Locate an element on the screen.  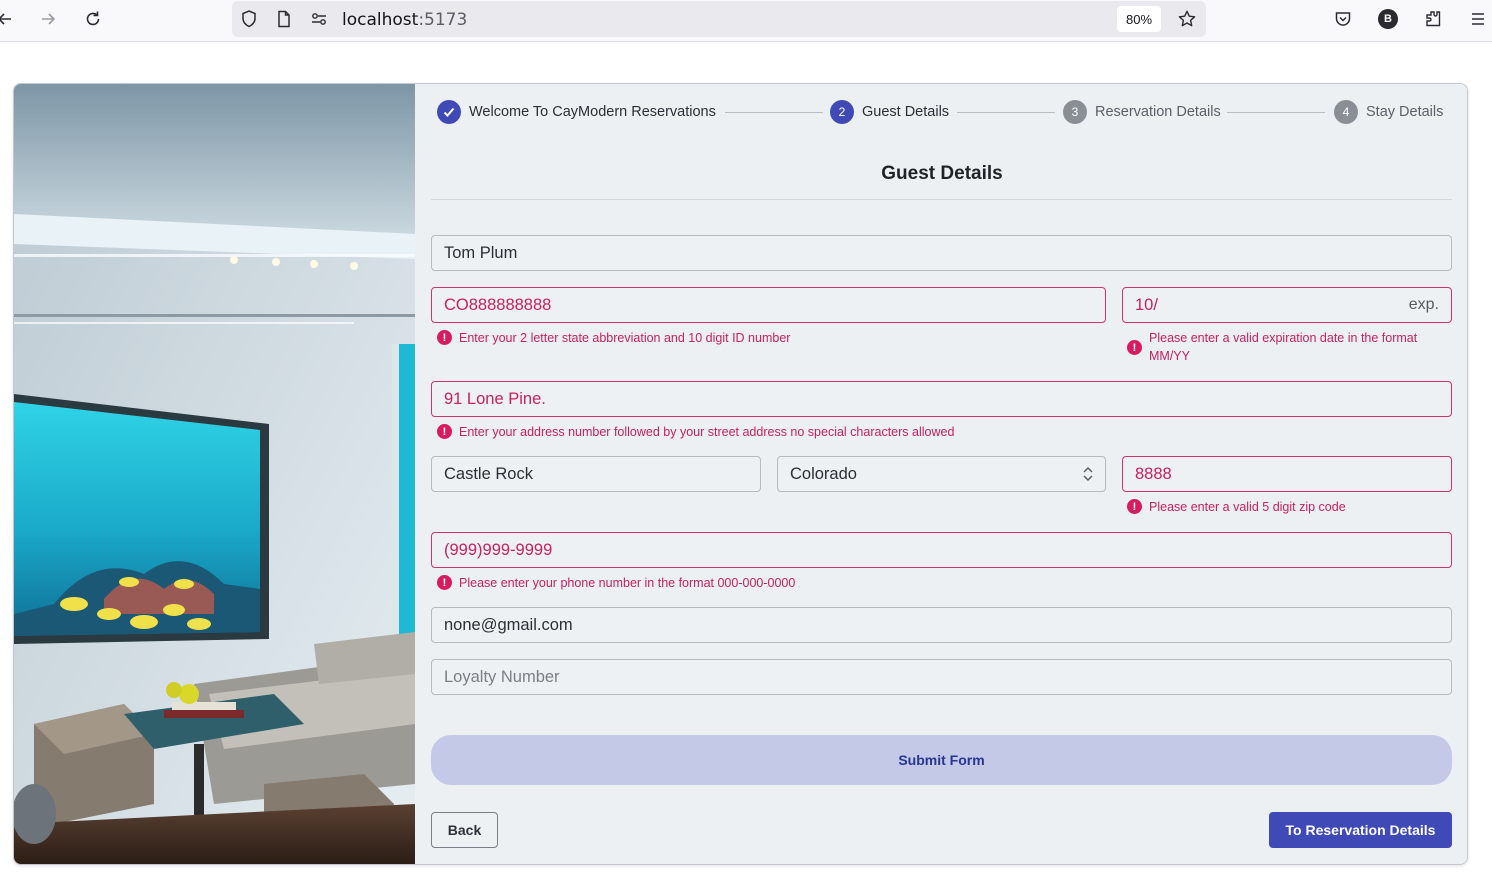
step-welcome: Welcome To CayModern Reservations is located at coordinates (576, 112).